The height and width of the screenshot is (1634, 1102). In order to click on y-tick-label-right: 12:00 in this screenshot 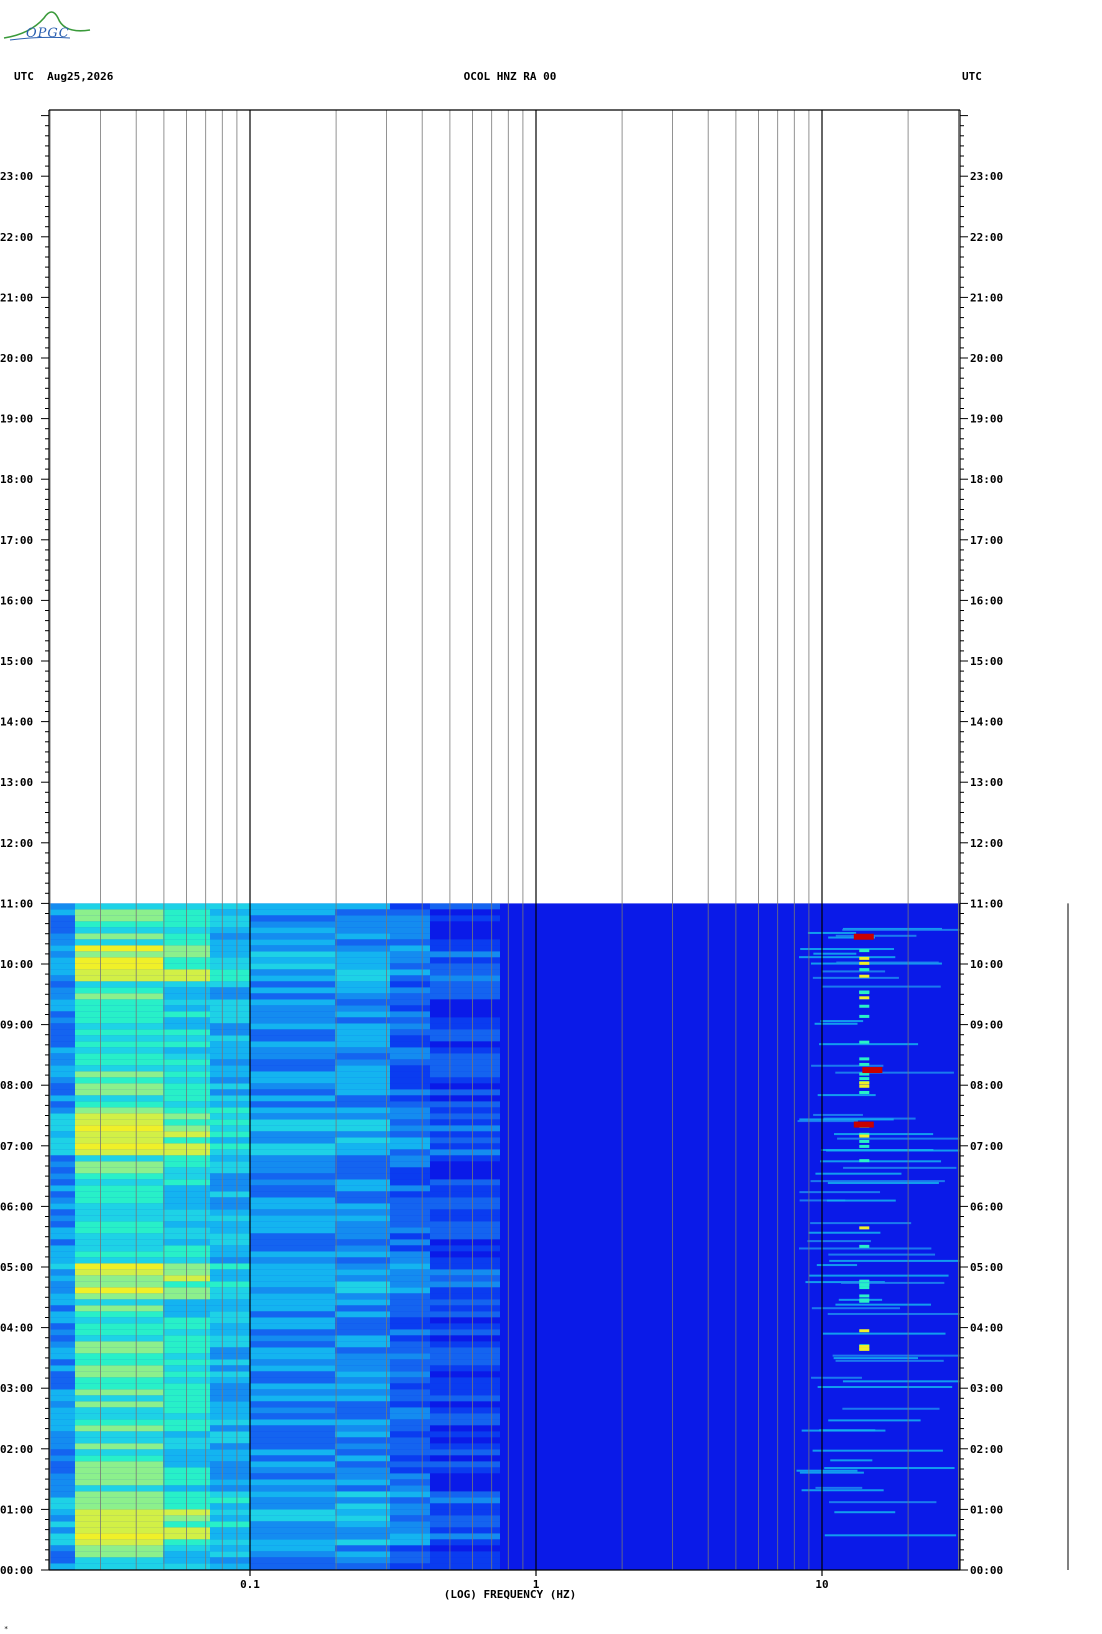, I will do `click(986, 843)`.